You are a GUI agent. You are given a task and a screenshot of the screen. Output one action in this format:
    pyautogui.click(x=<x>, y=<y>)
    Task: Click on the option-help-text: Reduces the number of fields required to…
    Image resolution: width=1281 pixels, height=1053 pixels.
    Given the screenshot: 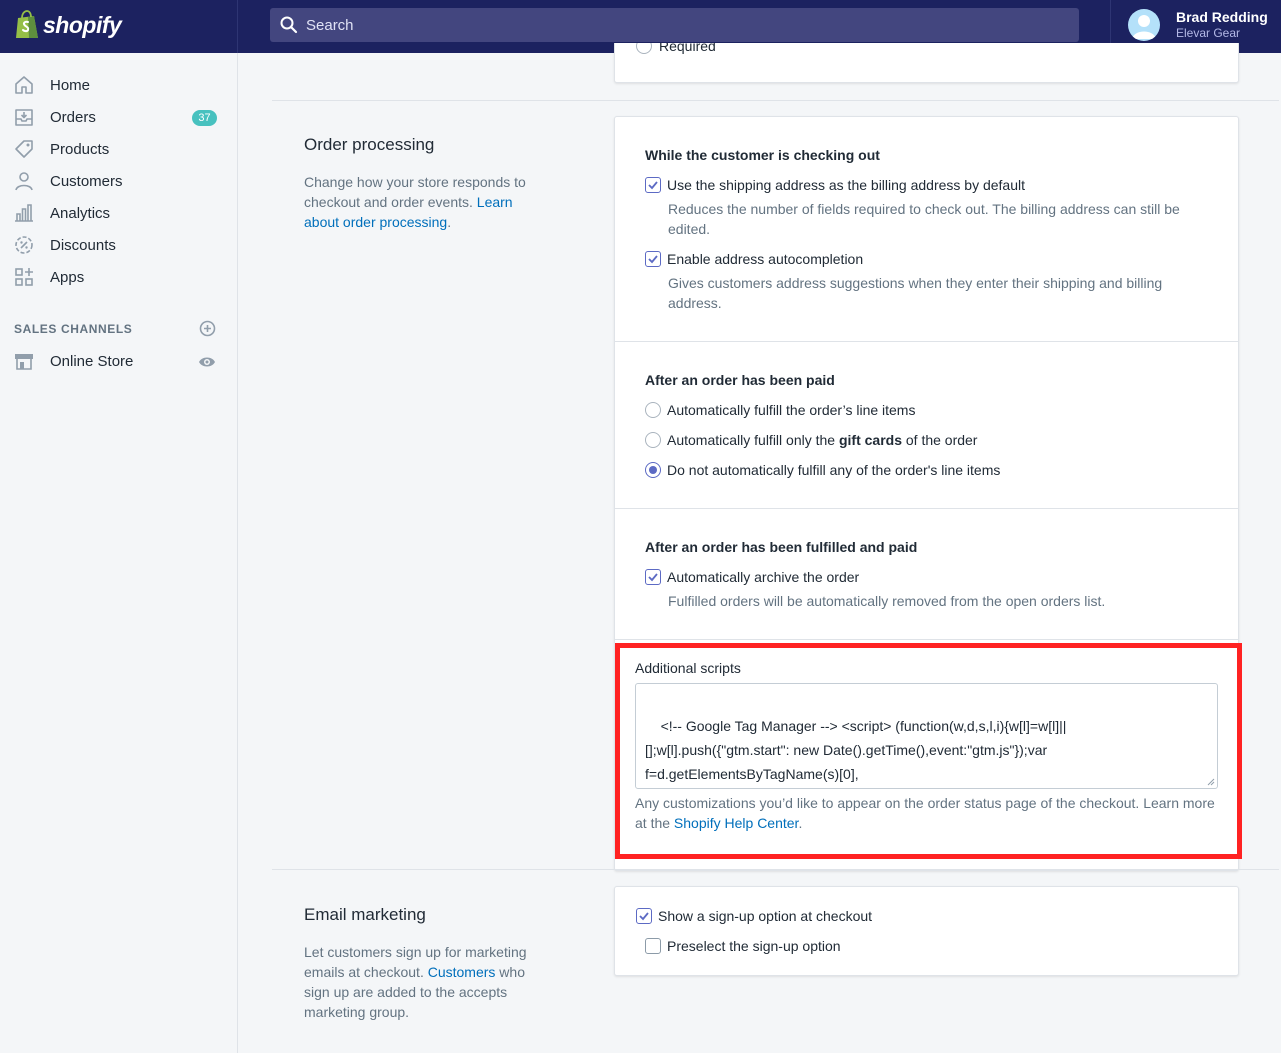 What is the action you would take?
    pyautogui.click(x=924, y=219)
    